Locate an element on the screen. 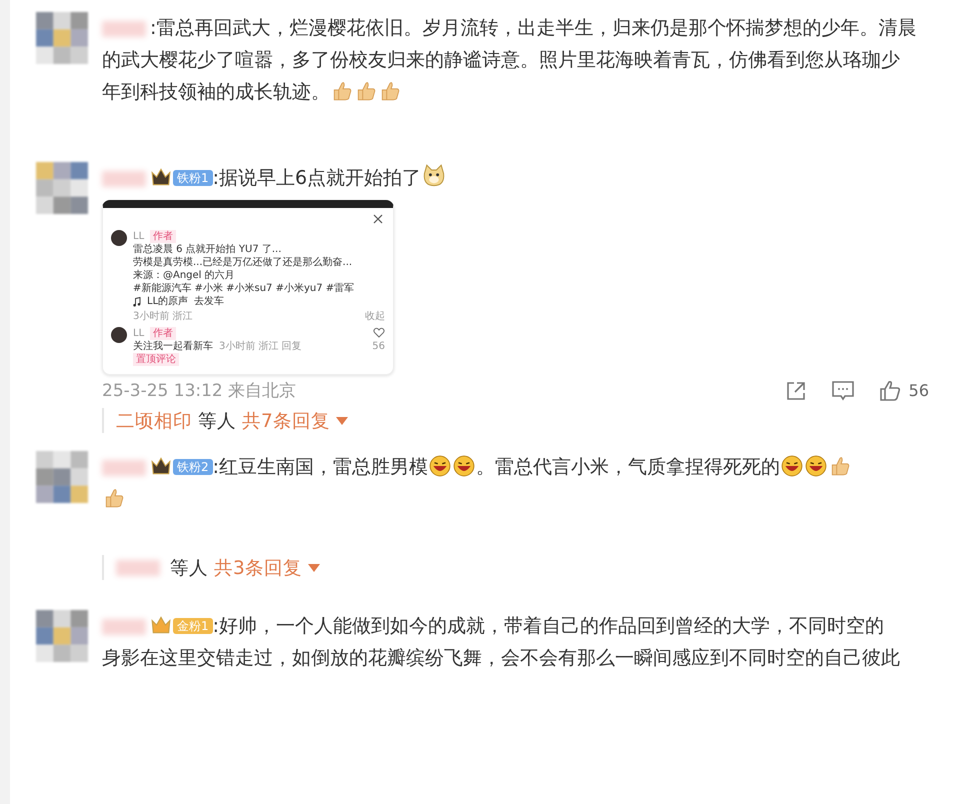  post-time: 3小时前 浙江 is located at coordinates (163, 316).